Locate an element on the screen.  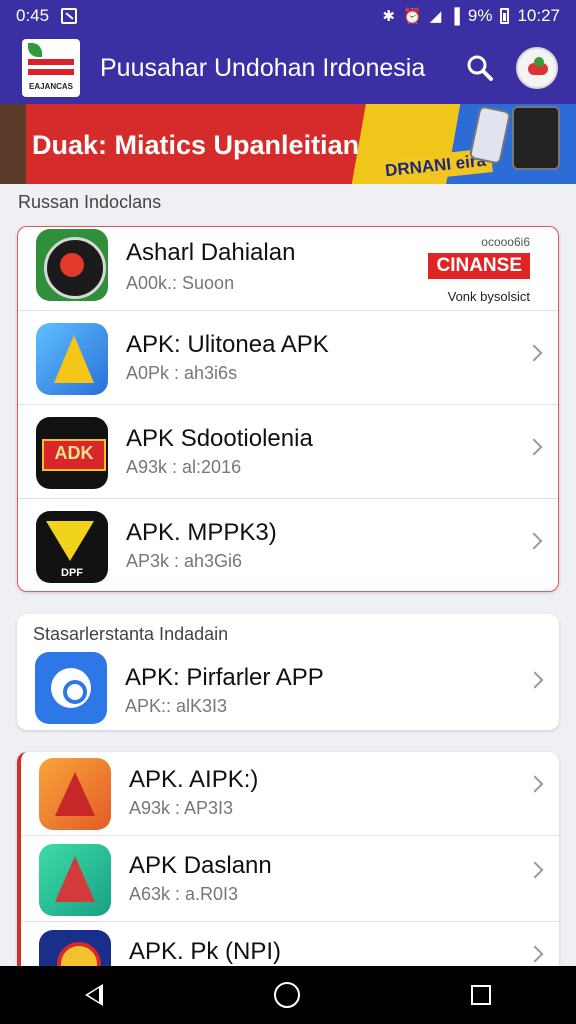
status-time: 0:45 is located at coordinates (33, 15).